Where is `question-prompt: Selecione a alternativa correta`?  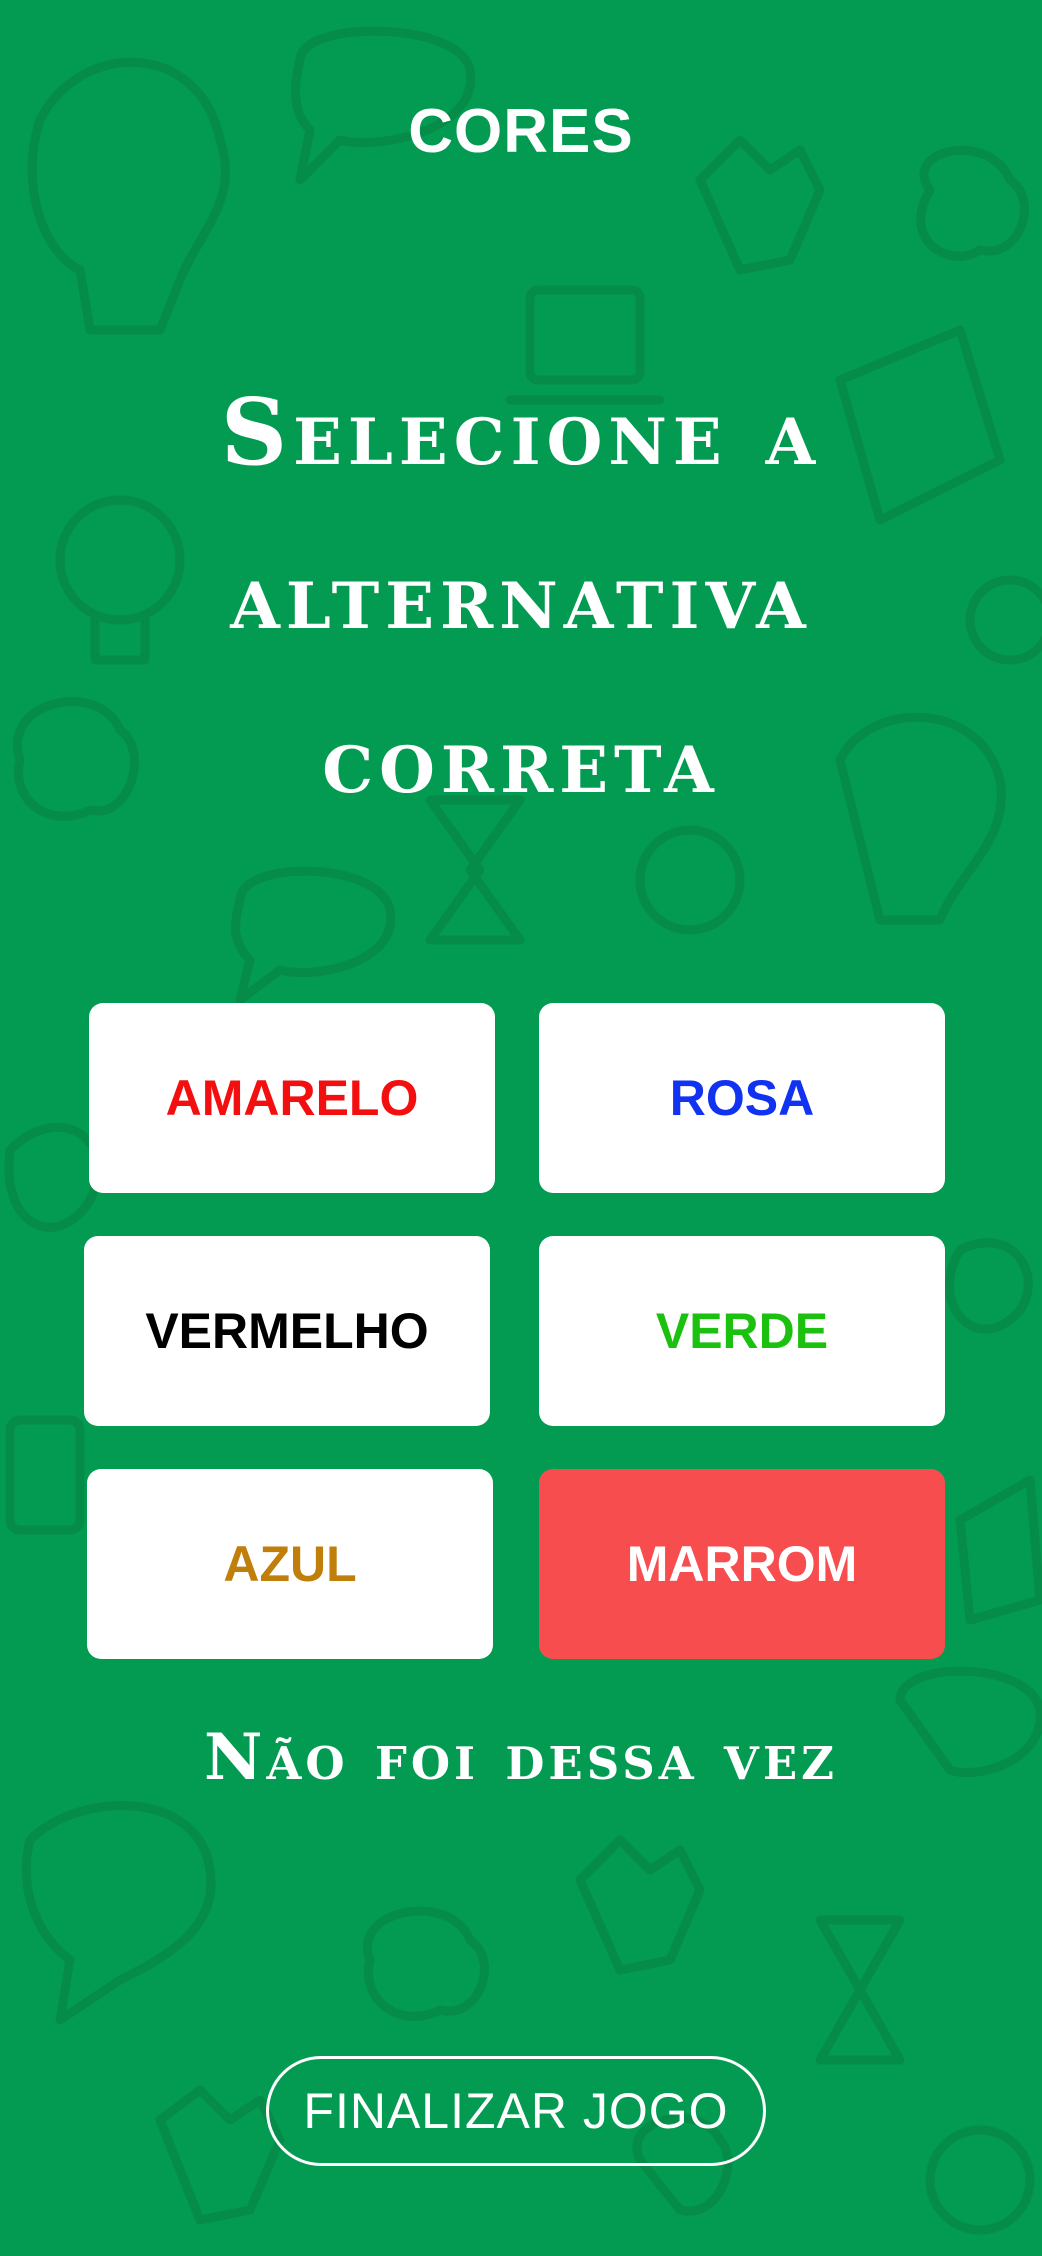 question-prompt: Selecione a alternativa correta is located at coordinates (521, 596).